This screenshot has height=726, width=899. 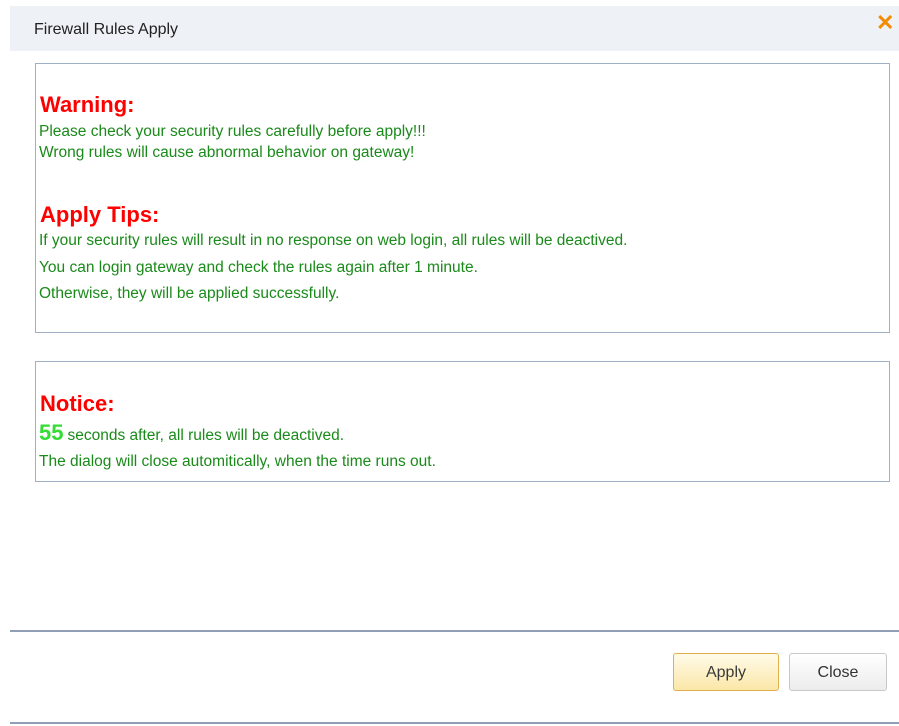 I want to click on apply-tips-heading: Apply Tips:, so click(x=100, y=214).